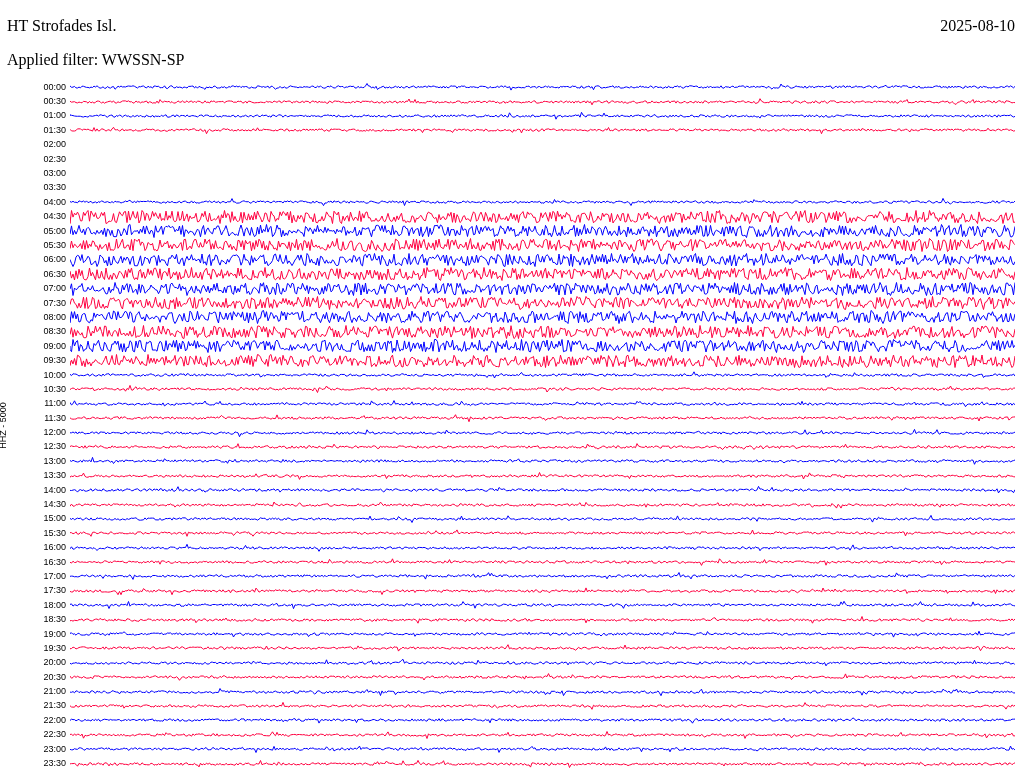  I want to click on time-label: 21:00, so click(54, 692).